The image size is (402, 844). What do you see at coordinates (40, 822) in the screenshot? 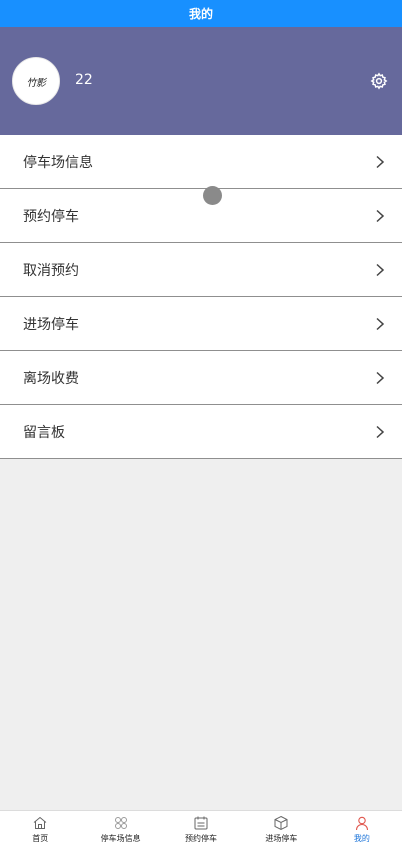
I see `home-icon` at bounding box center [40, 822].